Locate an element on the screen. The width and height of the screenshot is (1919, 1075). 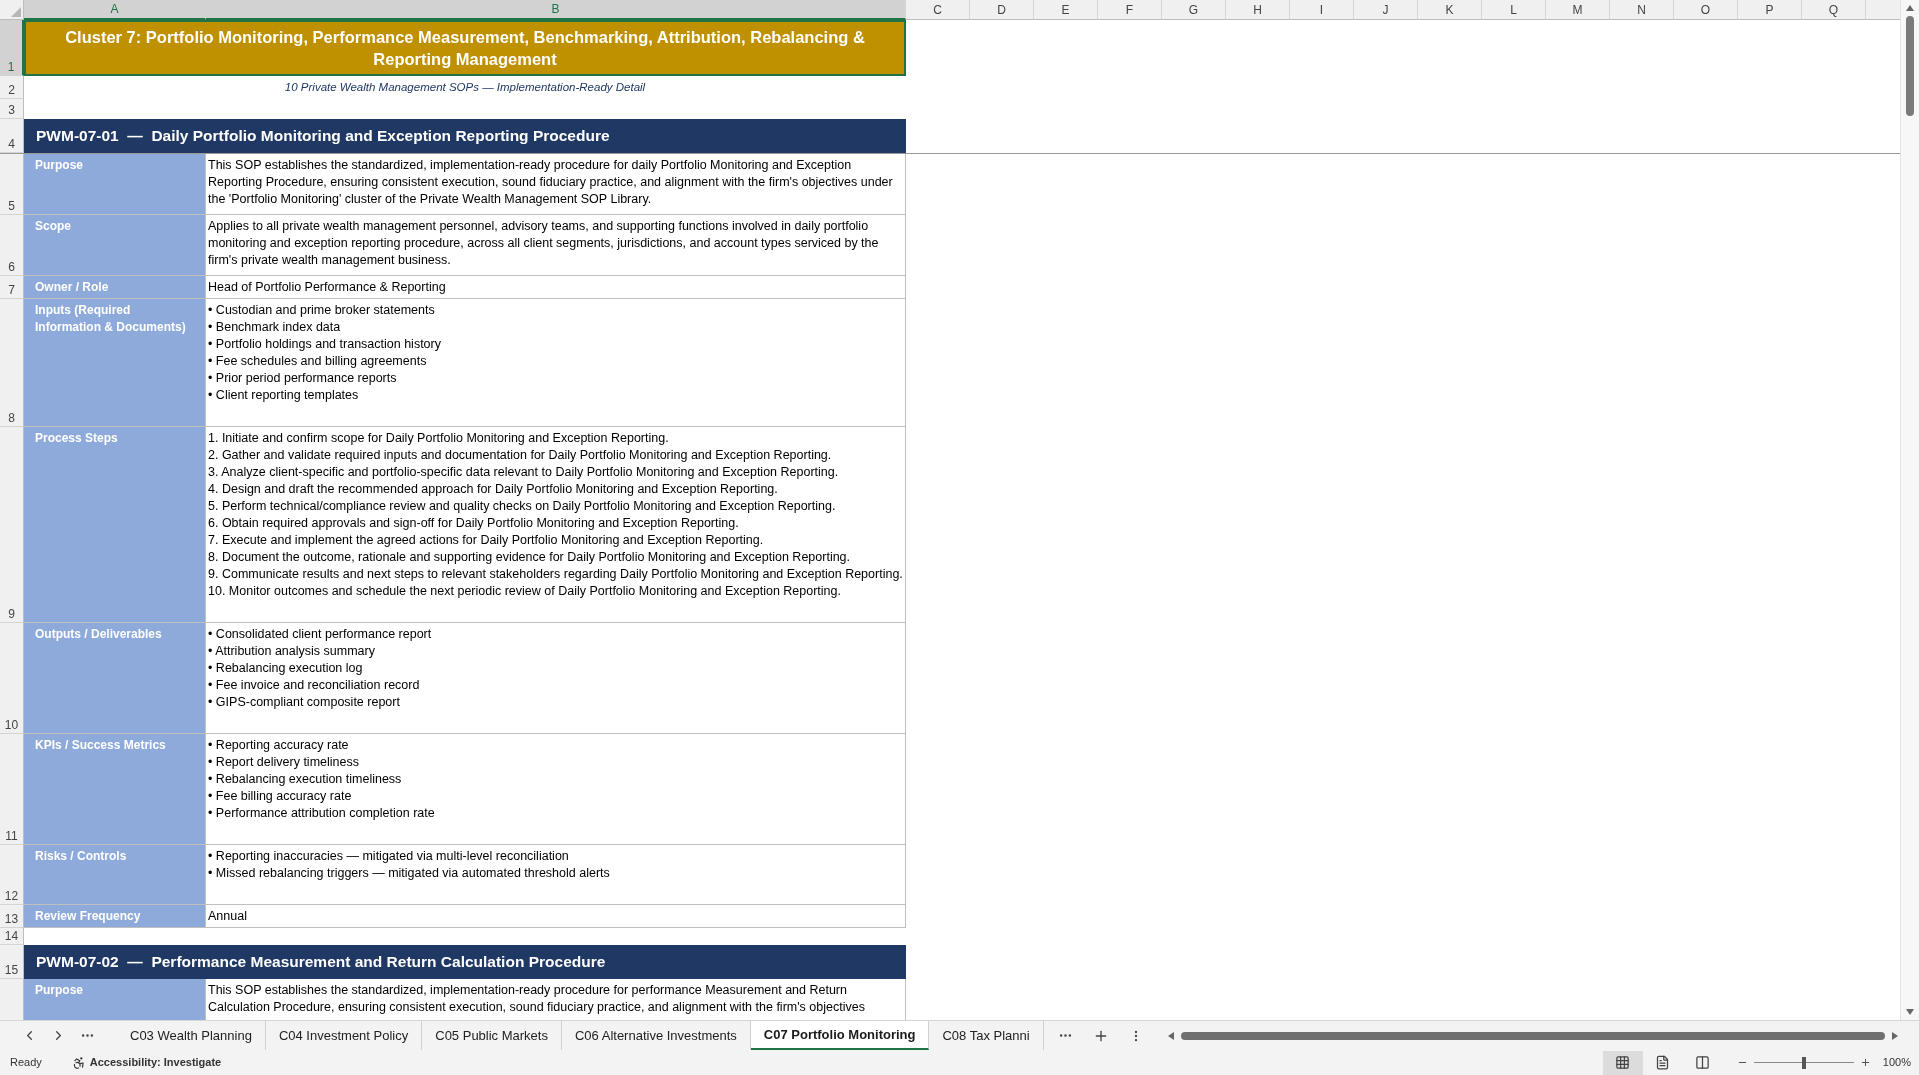
column-header: F is located at coordinates (1130, 10).